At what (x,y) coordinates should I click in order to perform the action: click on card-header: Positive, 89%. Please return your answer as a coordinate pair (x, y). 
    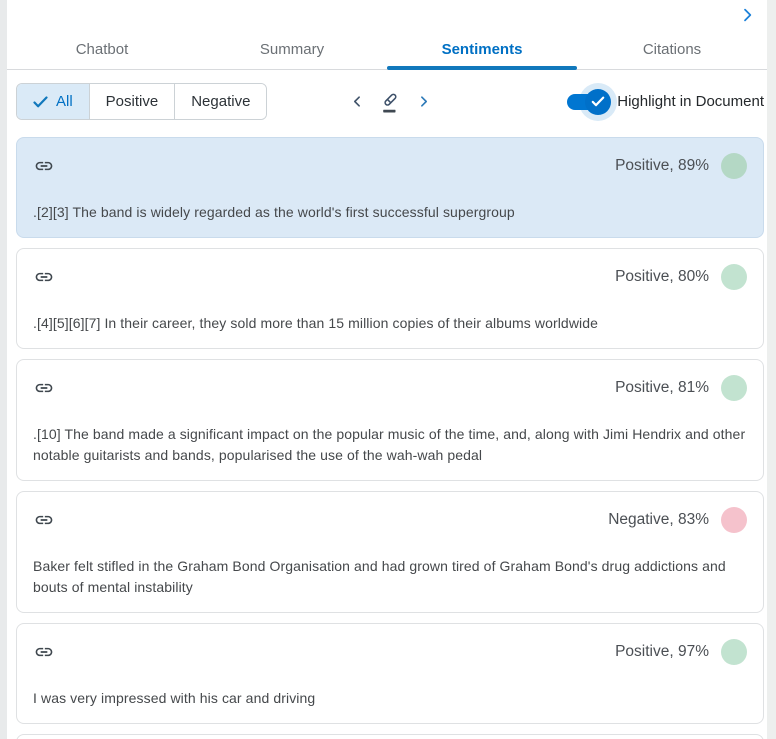
    Looking at the image, I should click on (390, 166).